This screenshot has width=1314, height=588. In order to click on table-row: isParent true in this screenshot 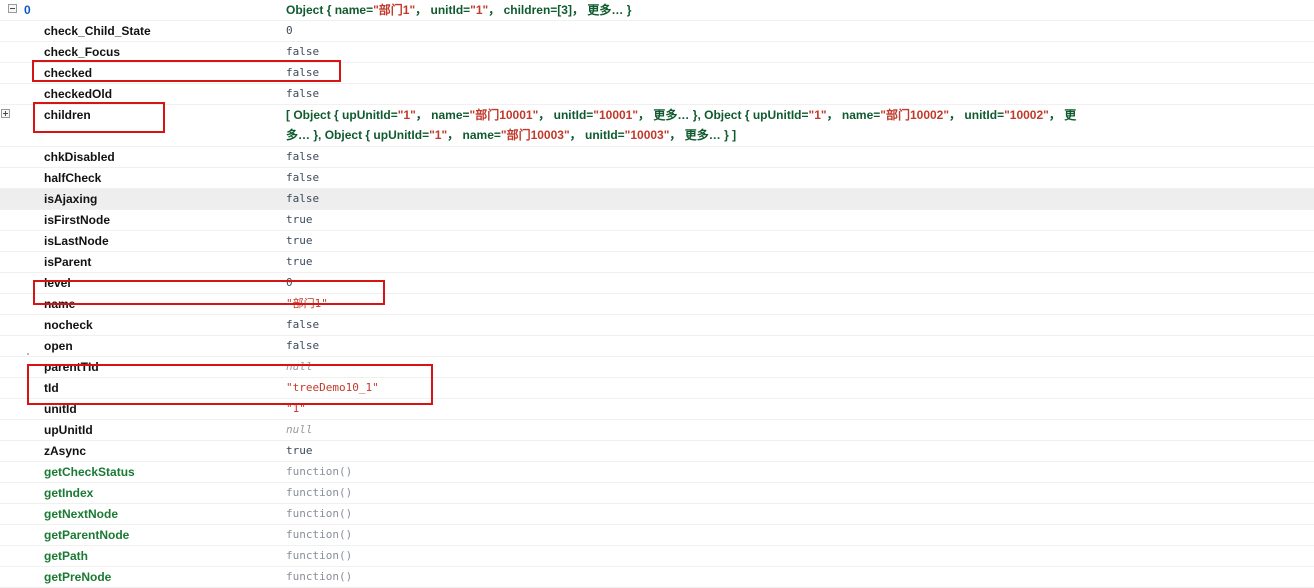, I will do `click(657, 262)`.